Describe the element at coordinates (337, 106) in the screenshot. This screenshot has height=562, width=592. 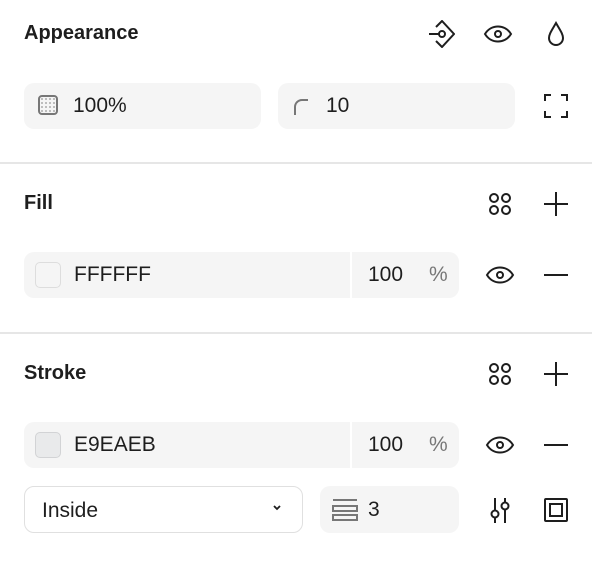
I see `corner-radius-value: 10` at that location.